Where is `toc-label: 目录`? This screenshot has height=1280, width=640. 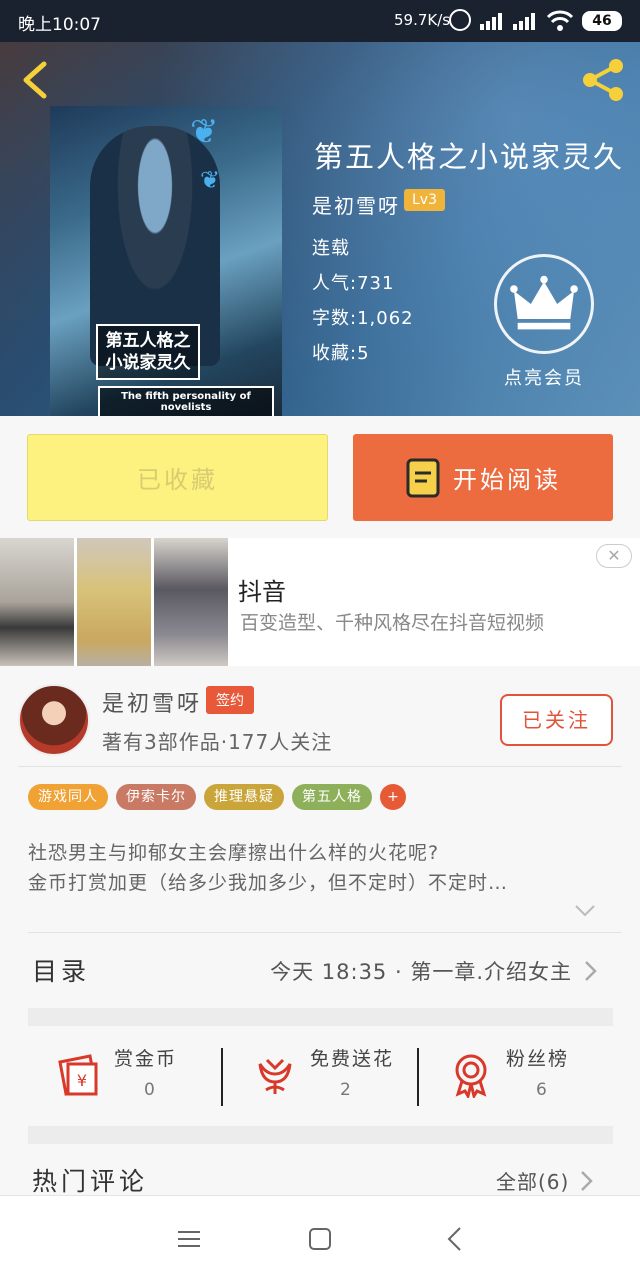
toc-label: 目录 is located at coordinates (61, 971).